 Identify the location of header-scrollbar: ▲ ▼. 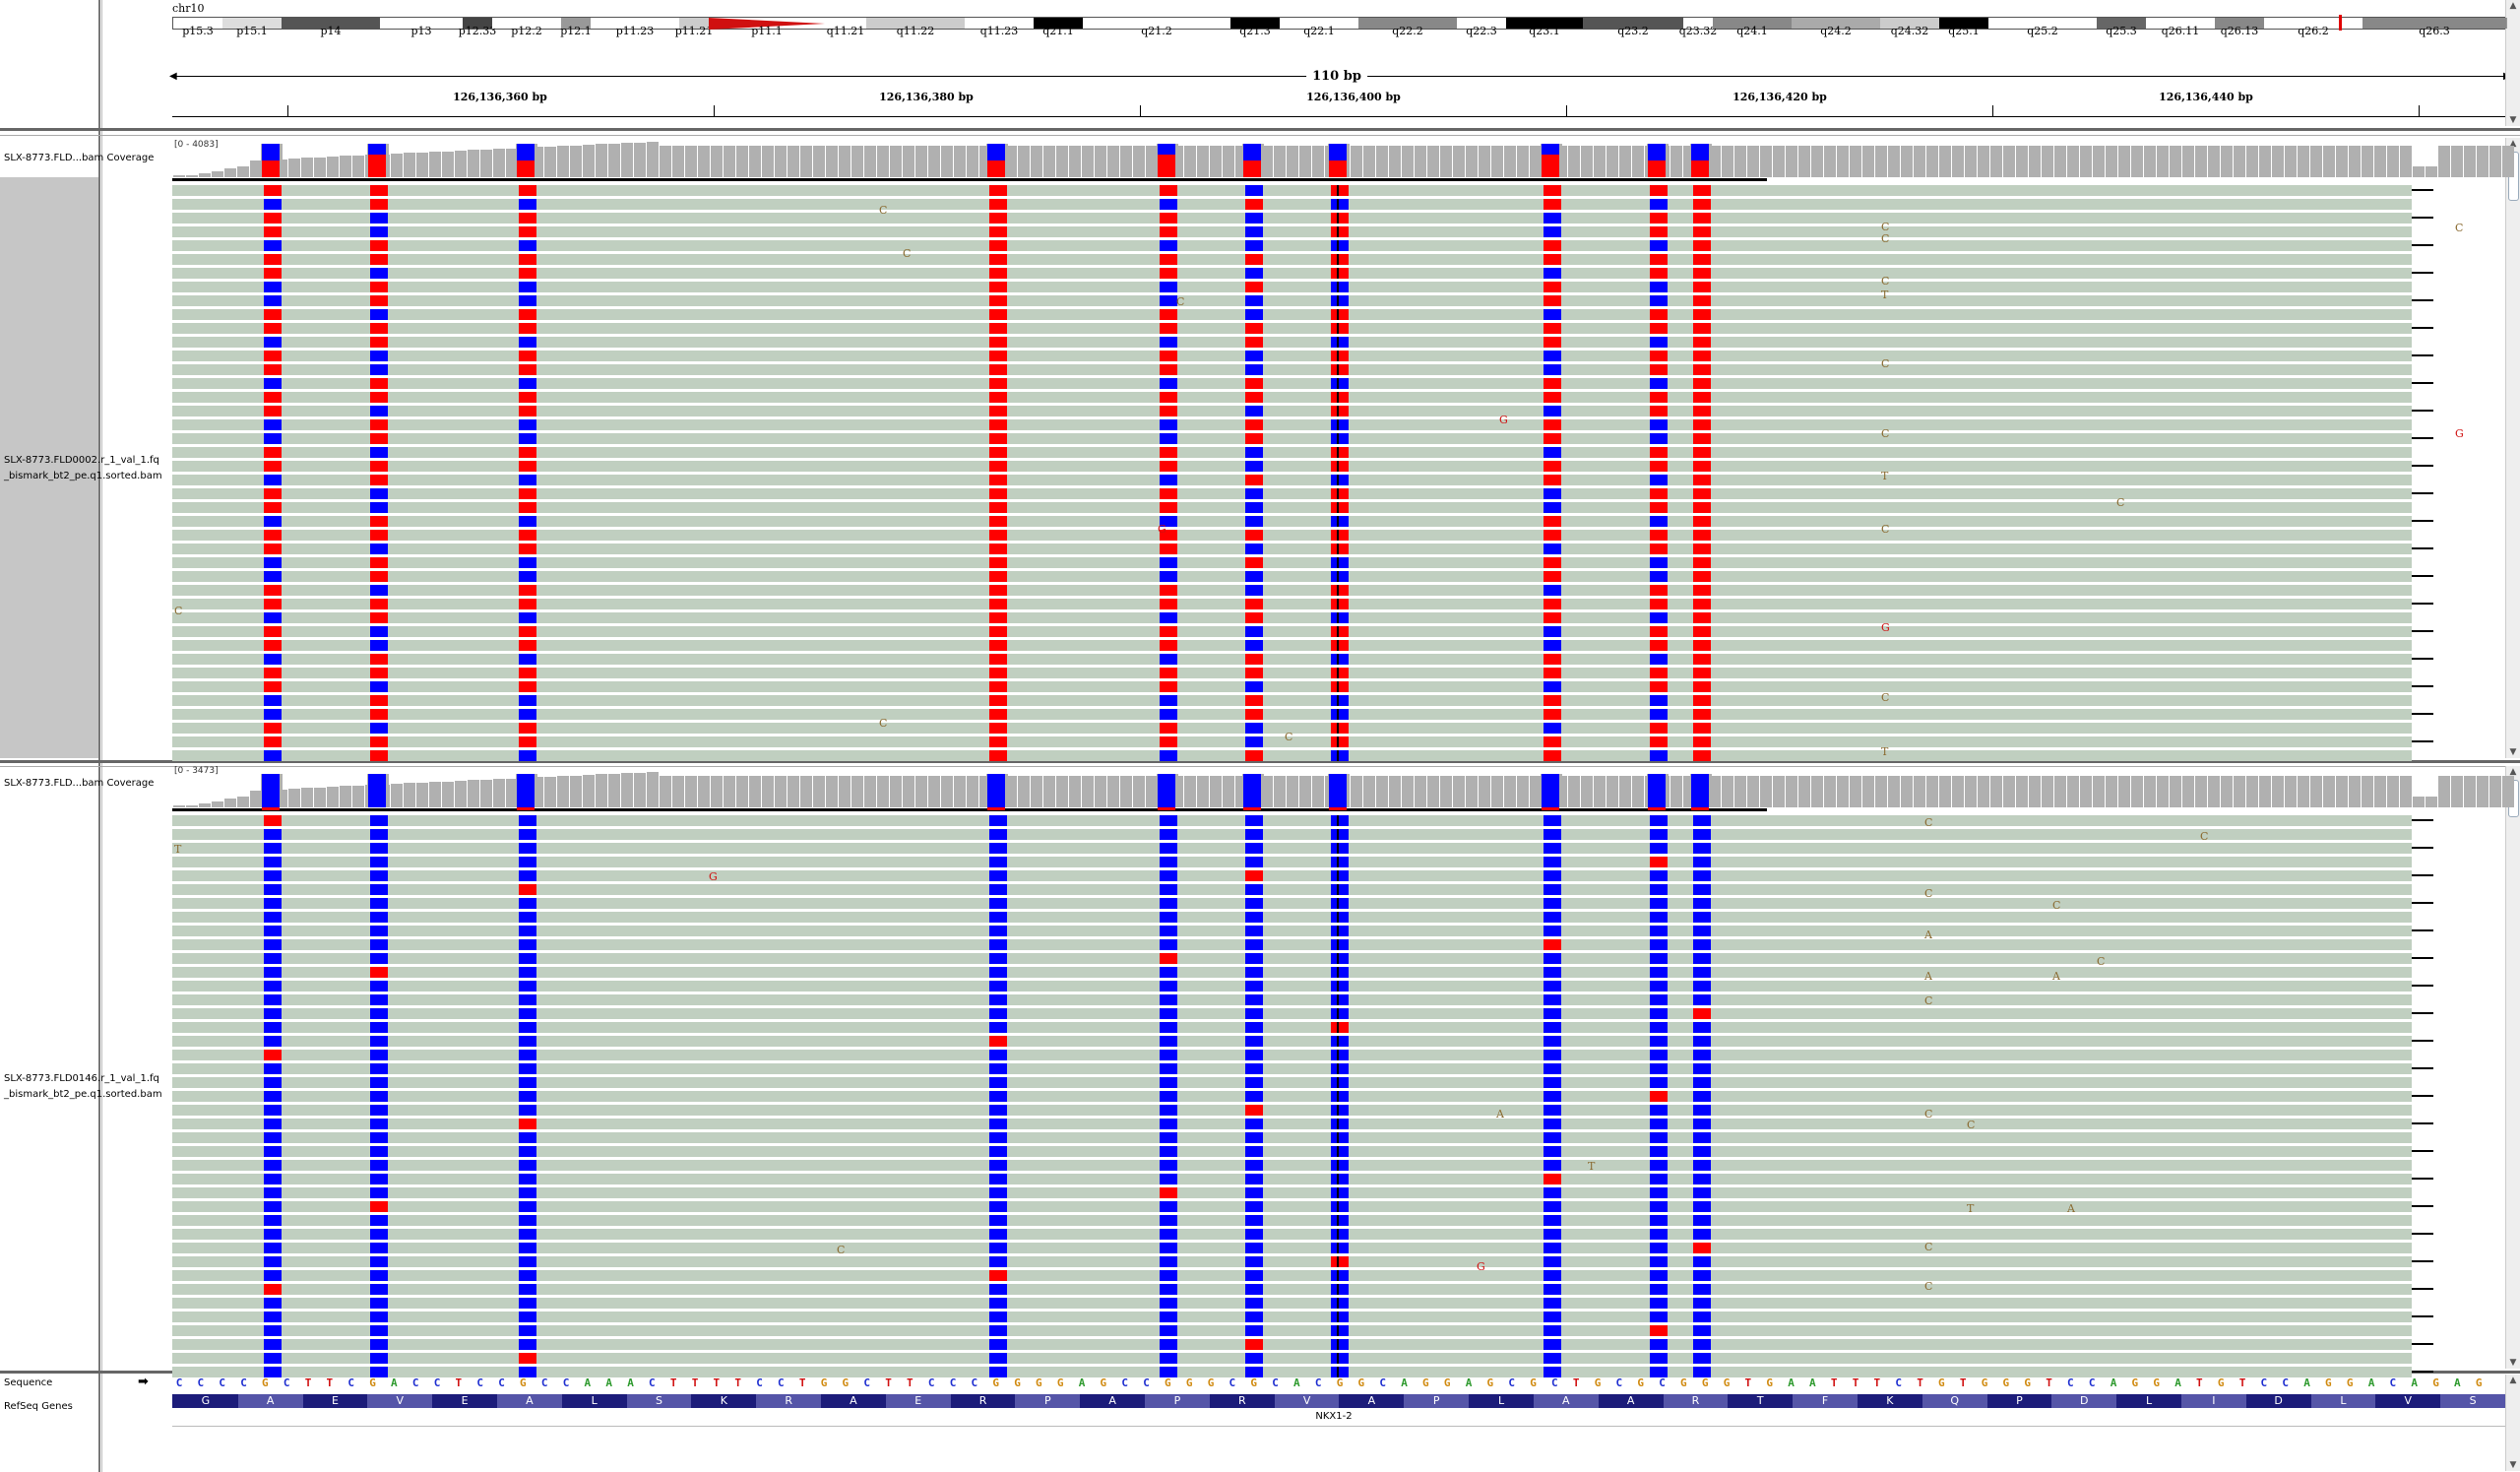
(2512, 63).